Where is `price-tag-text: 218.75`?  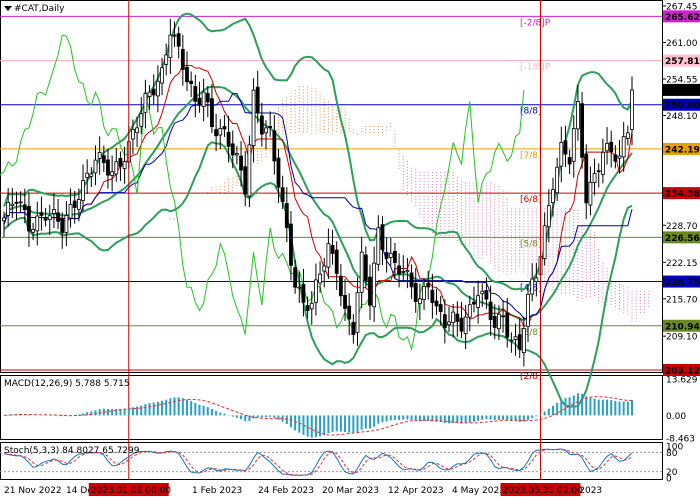 price-tag-text: 218.75 is located at coordinates (682, 283).